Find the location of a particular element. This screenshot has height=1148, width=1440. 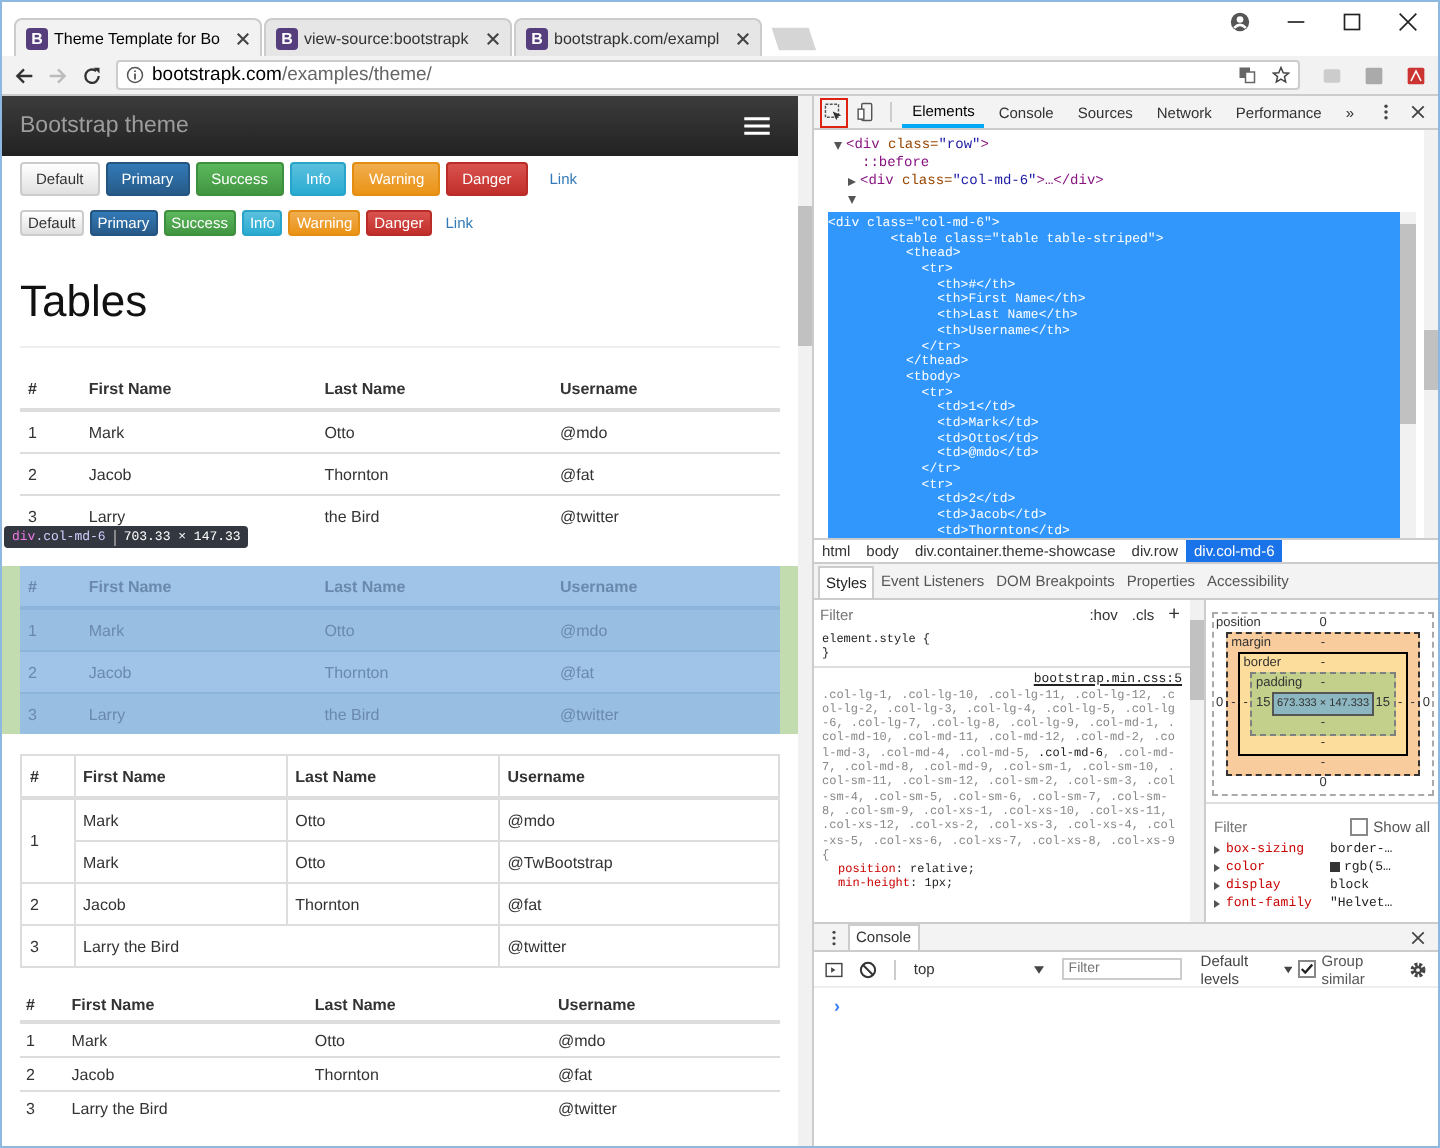

table-cell: the Bird is located at coordinates (434, 515).